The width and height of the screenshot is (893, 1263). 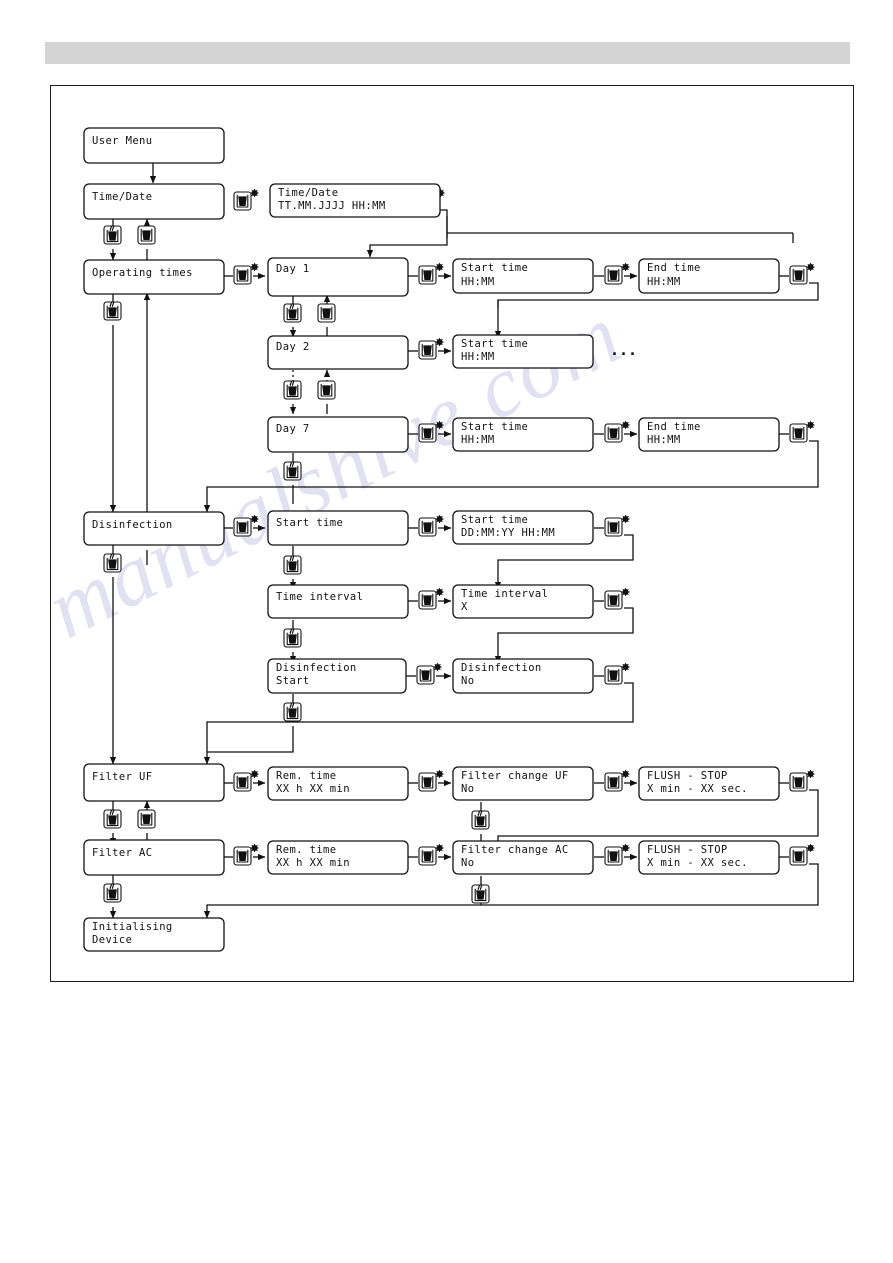 What do you see at coordinates (142, 273) in the screenshot?
I see `node-line: Operating times` at bounding box center [142, 273].